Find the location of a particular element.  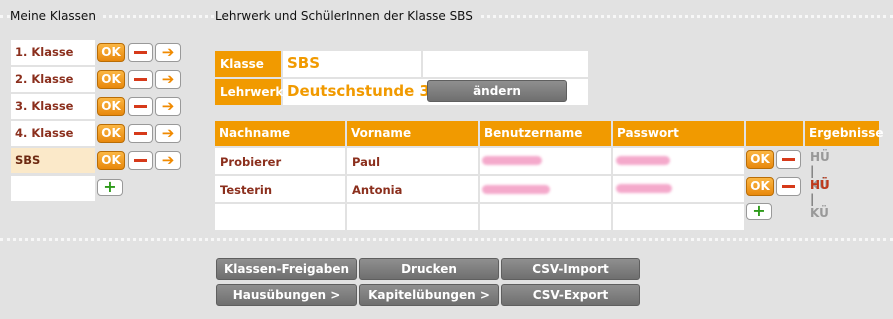

homework-button: Hausübungen > is located at coordinates (286, 295).